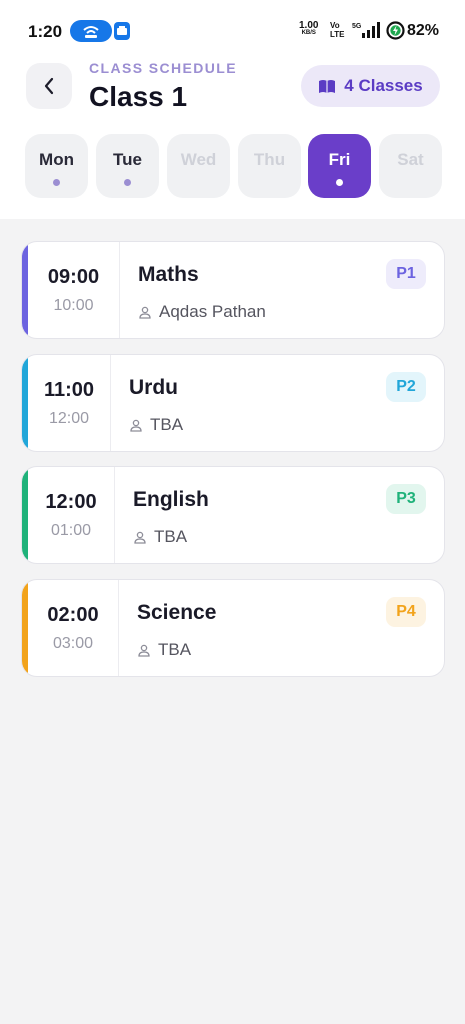  Describe the element at coordinates (212, 311) in the screenshot. I see `class-teacher-name: Aqdas Pathan` at that location.